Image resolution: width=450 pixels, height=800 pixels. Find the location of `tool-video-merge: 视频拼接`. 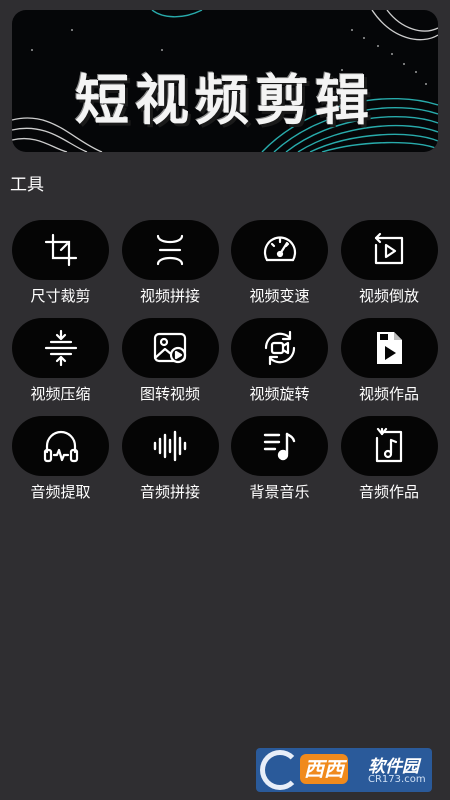

tool-video-merge: 视频拼接 is located at coordinates (170, 269).